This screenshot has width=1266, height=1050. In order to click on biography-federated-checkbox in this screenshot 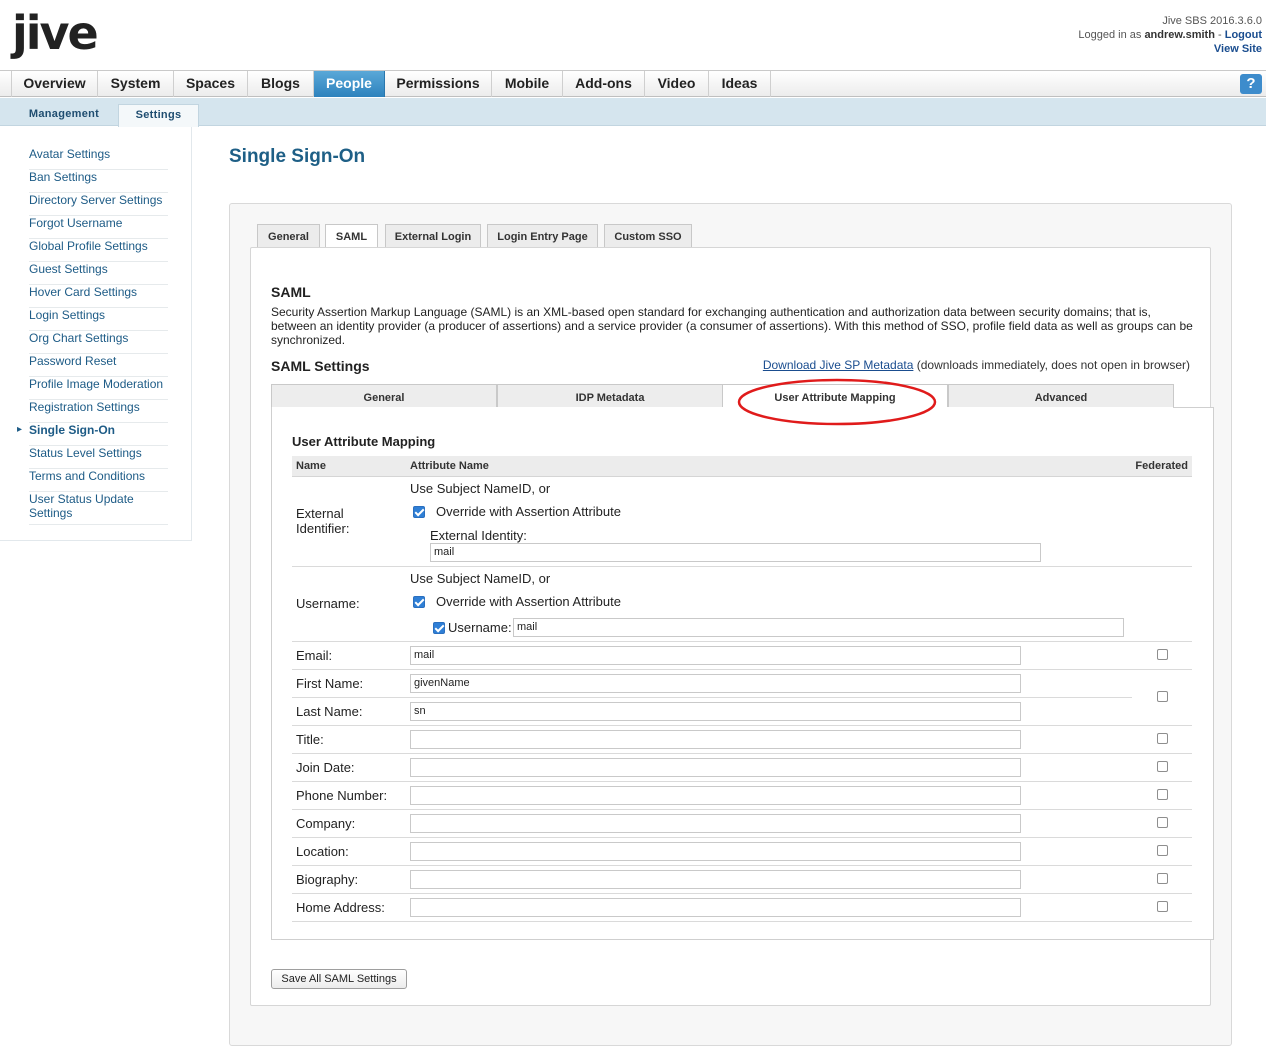, I will do `click(1162, 878)`.